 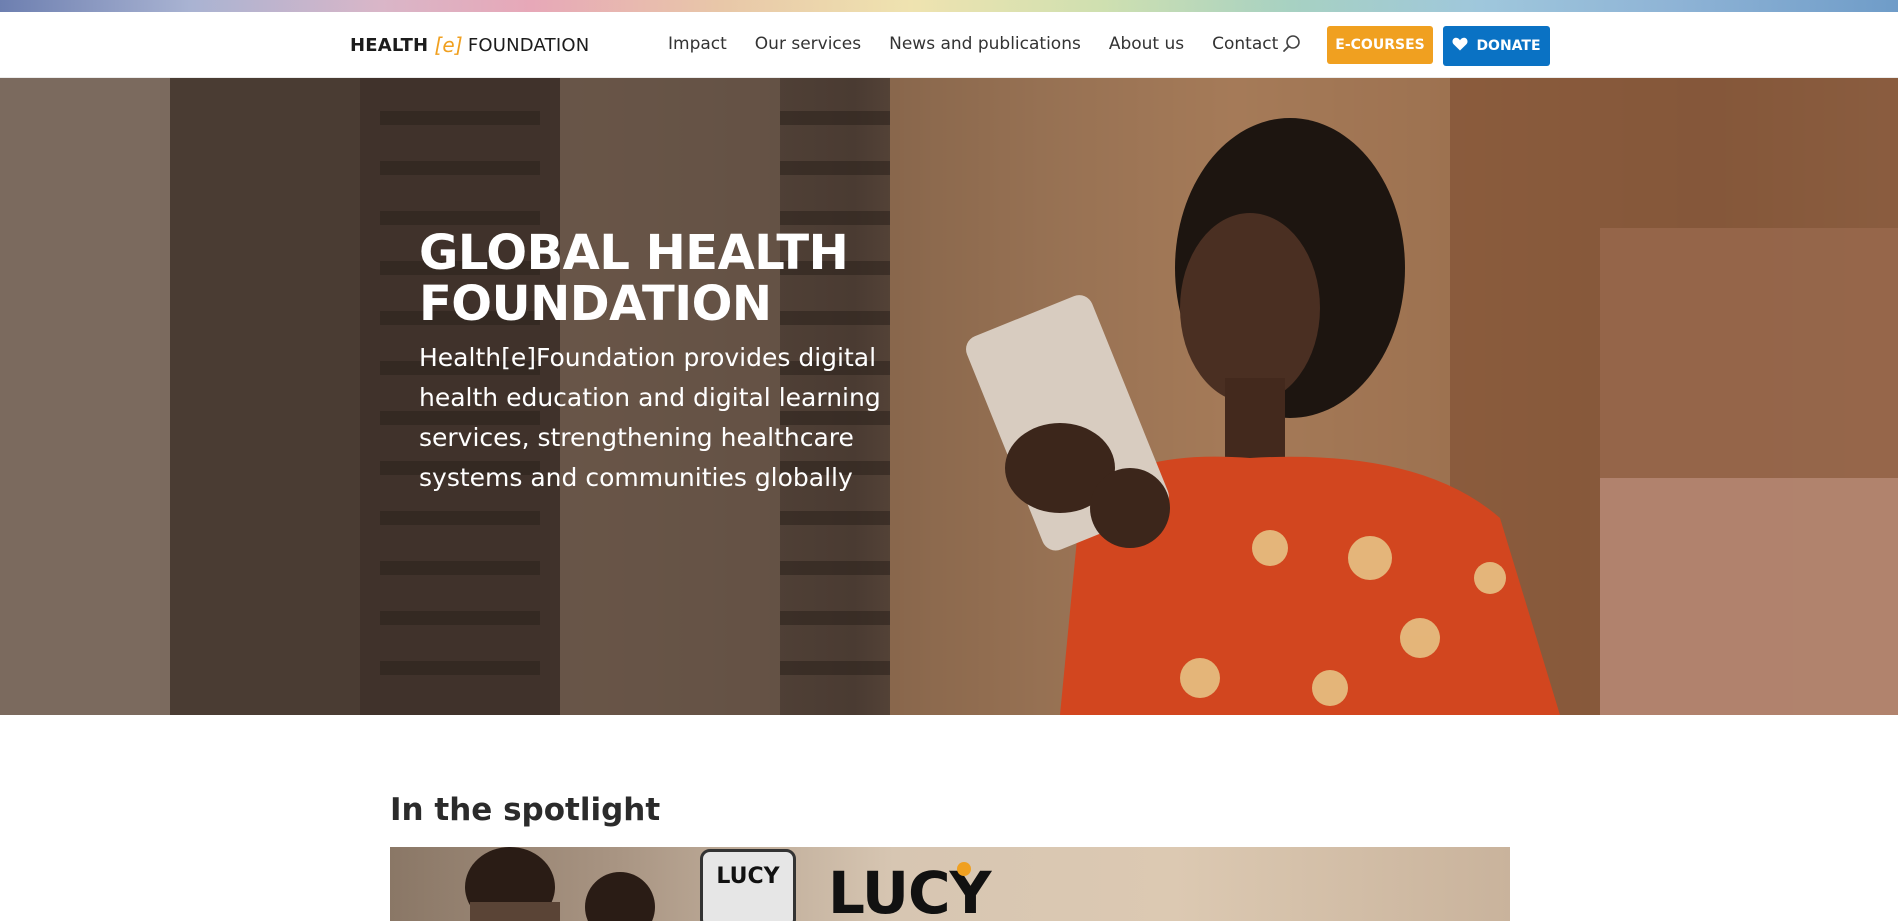 I want to click on spotlight-heading: In the spotlight, so click(x=525, y=810).